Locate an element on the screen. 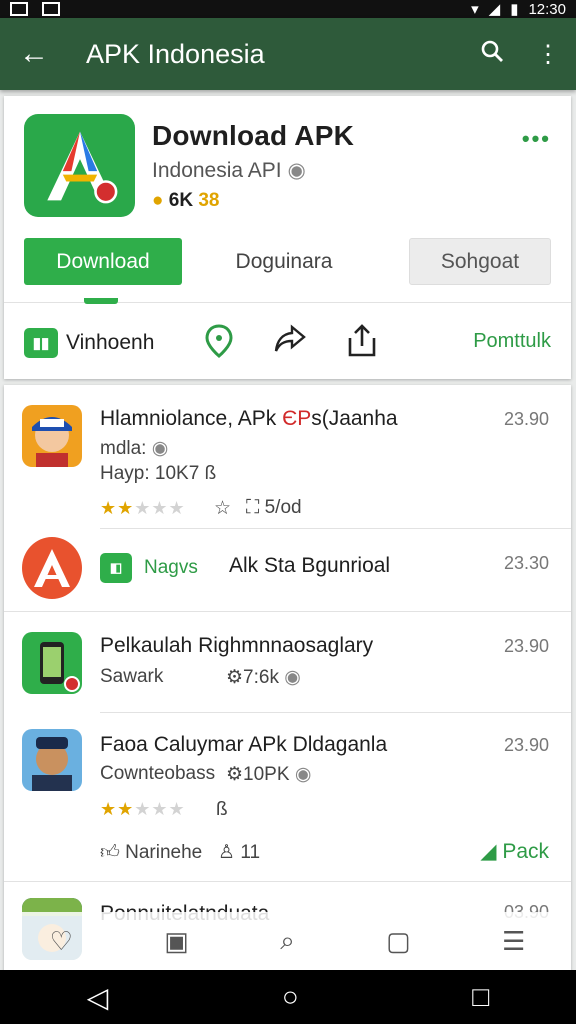 This screenshot has width=576, height=1024. list-item-subtitle: mdla: ◉ is located at coordinates (134, 448).